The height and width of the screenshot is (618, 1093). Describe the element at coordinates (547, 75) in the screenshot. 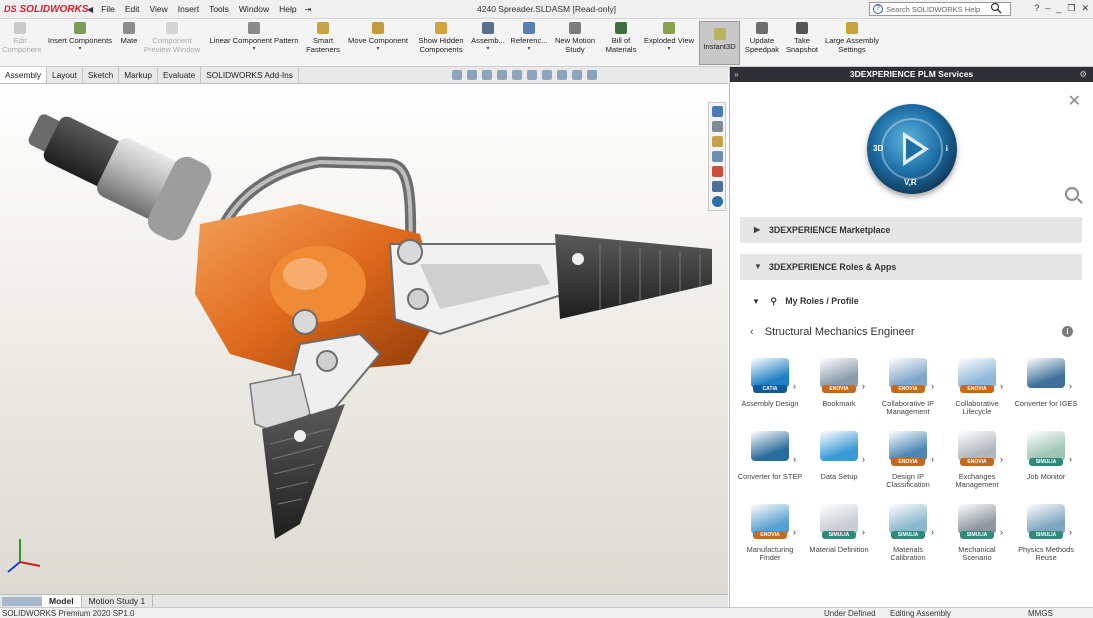

I see `hide-show-items-icon` at that location.